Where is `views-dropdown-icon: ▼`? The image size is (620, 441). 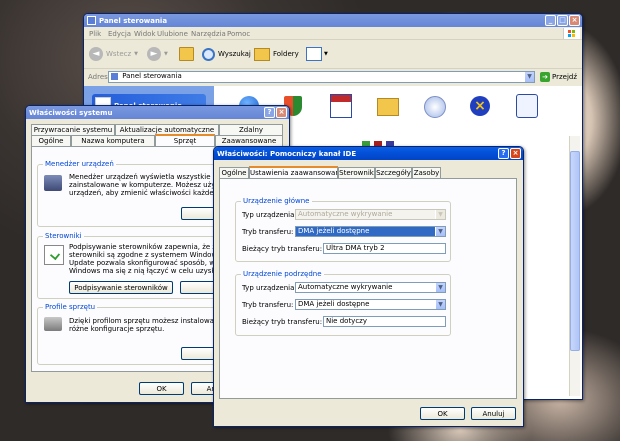
views-dropdown-icon: ▼ is located at coordinates (326, 54).